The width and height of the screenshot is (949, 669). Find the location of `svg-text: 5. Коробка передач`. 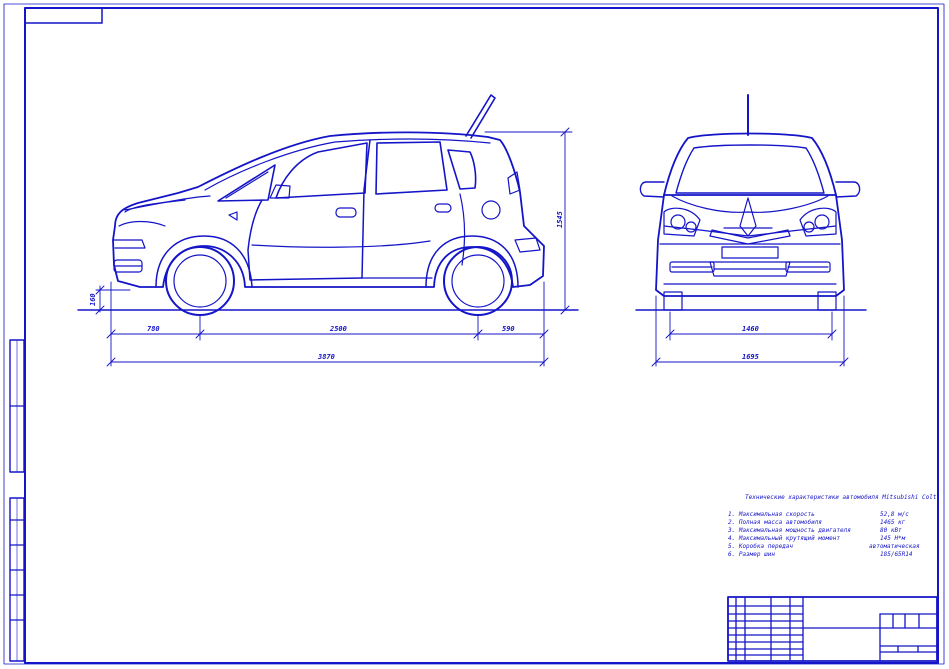

svg-text: 5. Коробка передач is located at coordinates (760, 546).